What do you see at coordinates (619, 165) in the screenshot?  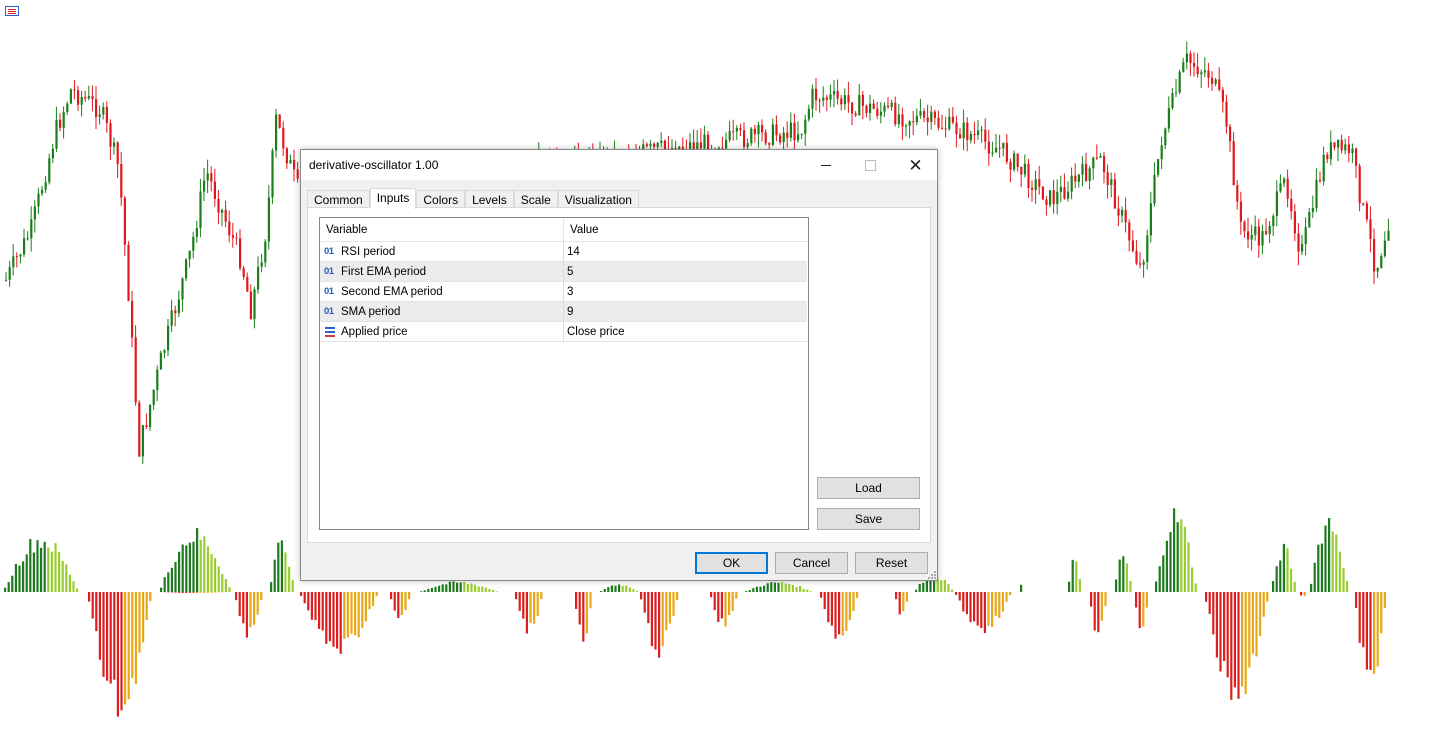 I see `dialog-titlebar: derivative-oscillator 1.00 ✕` at bounding box center [619, 165].